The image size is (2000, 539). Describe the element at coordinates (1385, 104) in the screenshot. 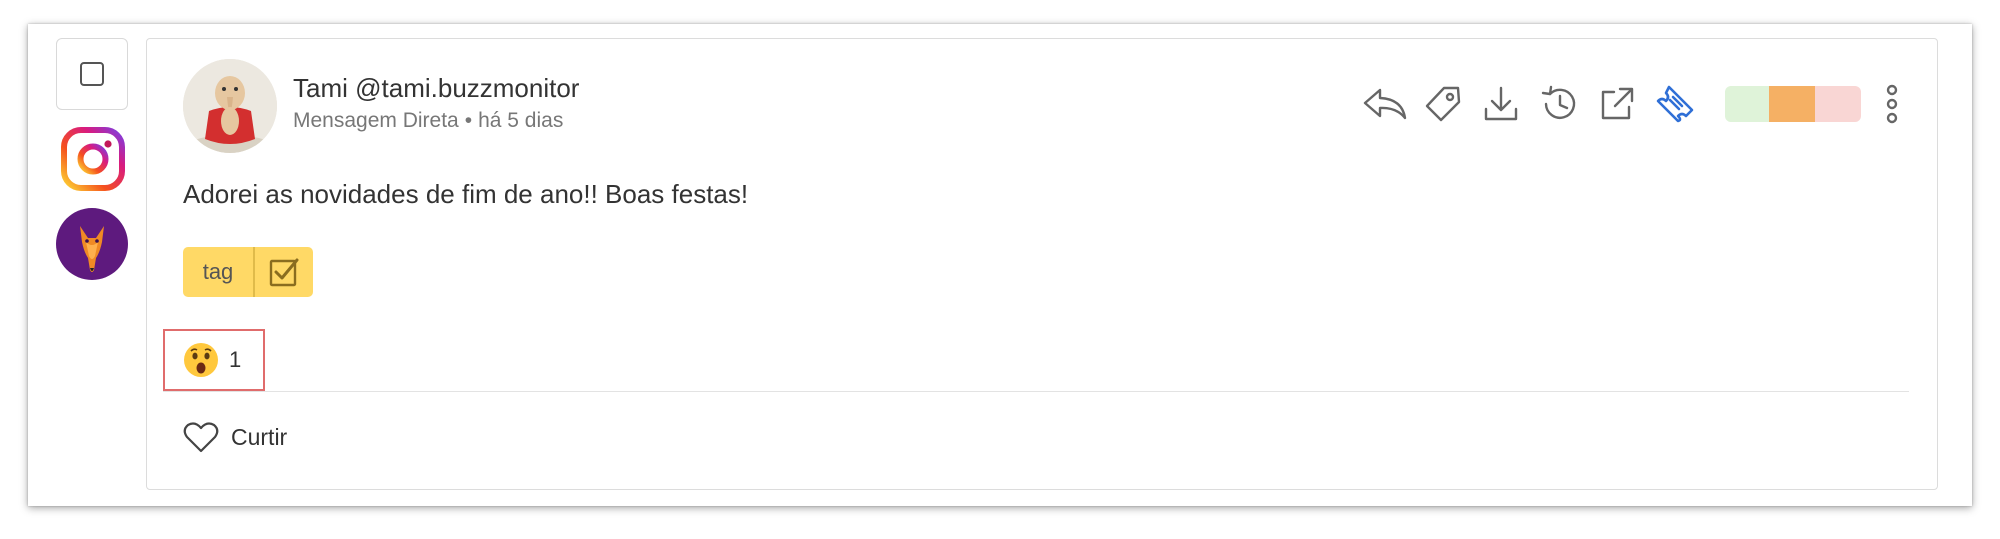

I see `reply-icon` at that location.